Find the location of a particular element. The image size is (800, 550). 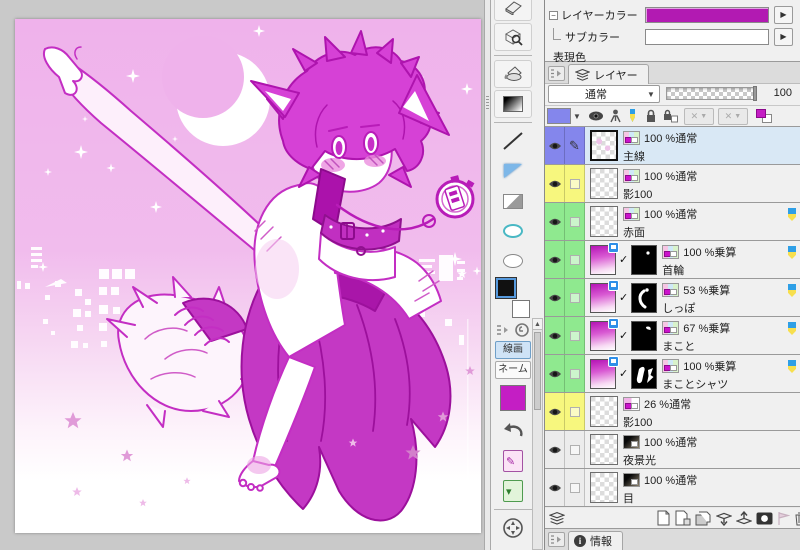

line-tool-button is located at coordinates (513, 141).